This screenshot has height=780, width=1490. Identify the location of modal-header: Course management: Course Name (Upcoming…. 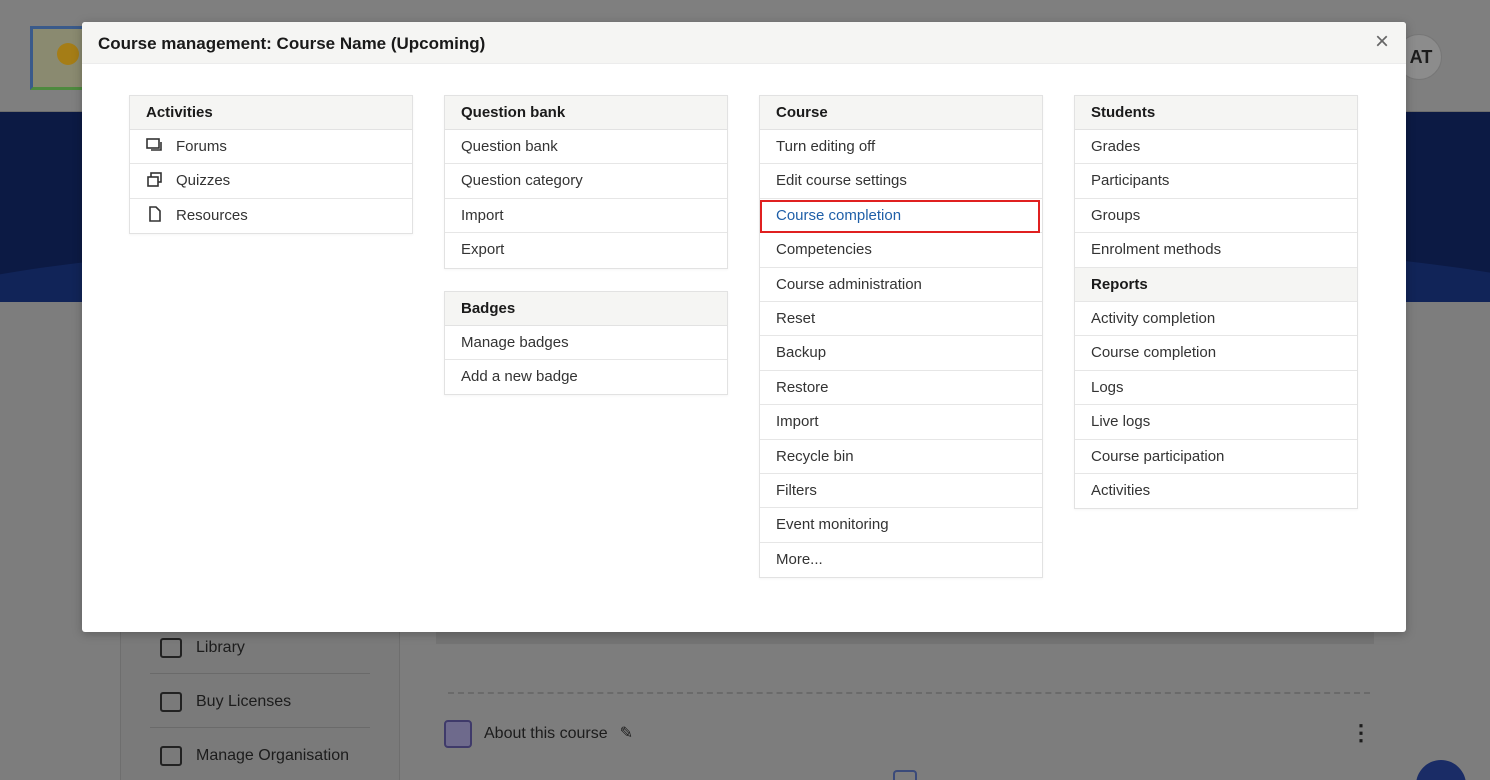
(744, 43).